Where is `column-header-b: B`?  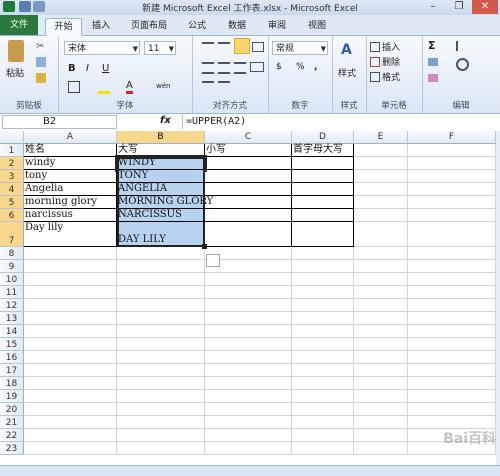 column-header-b: B is located at coordinates (161, 137).